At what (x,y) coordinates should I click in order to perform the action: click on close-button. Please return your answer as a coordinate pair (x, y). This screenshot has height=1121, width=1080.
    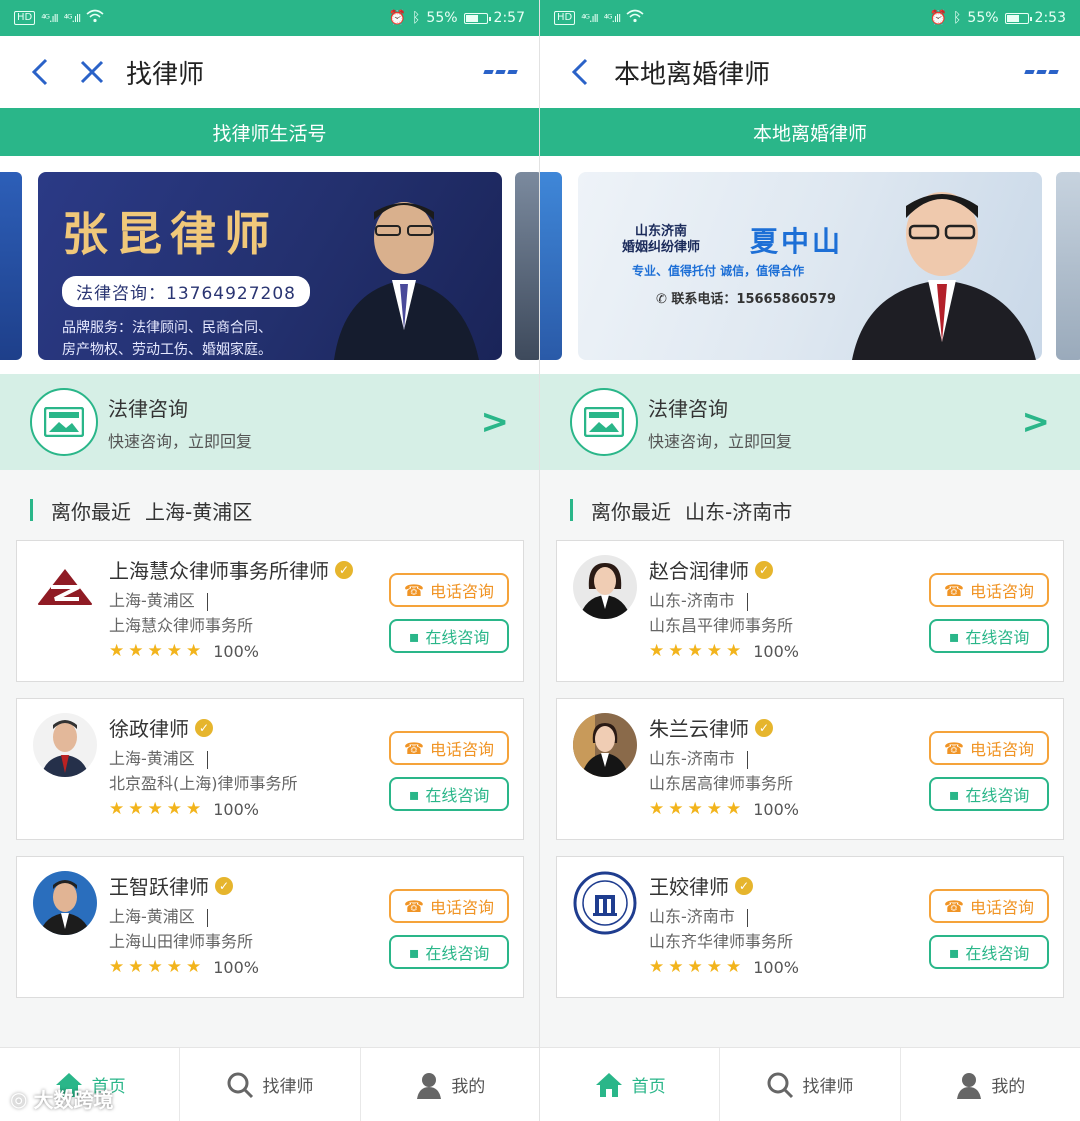
    Looking at the image, I should click on (92, 72).